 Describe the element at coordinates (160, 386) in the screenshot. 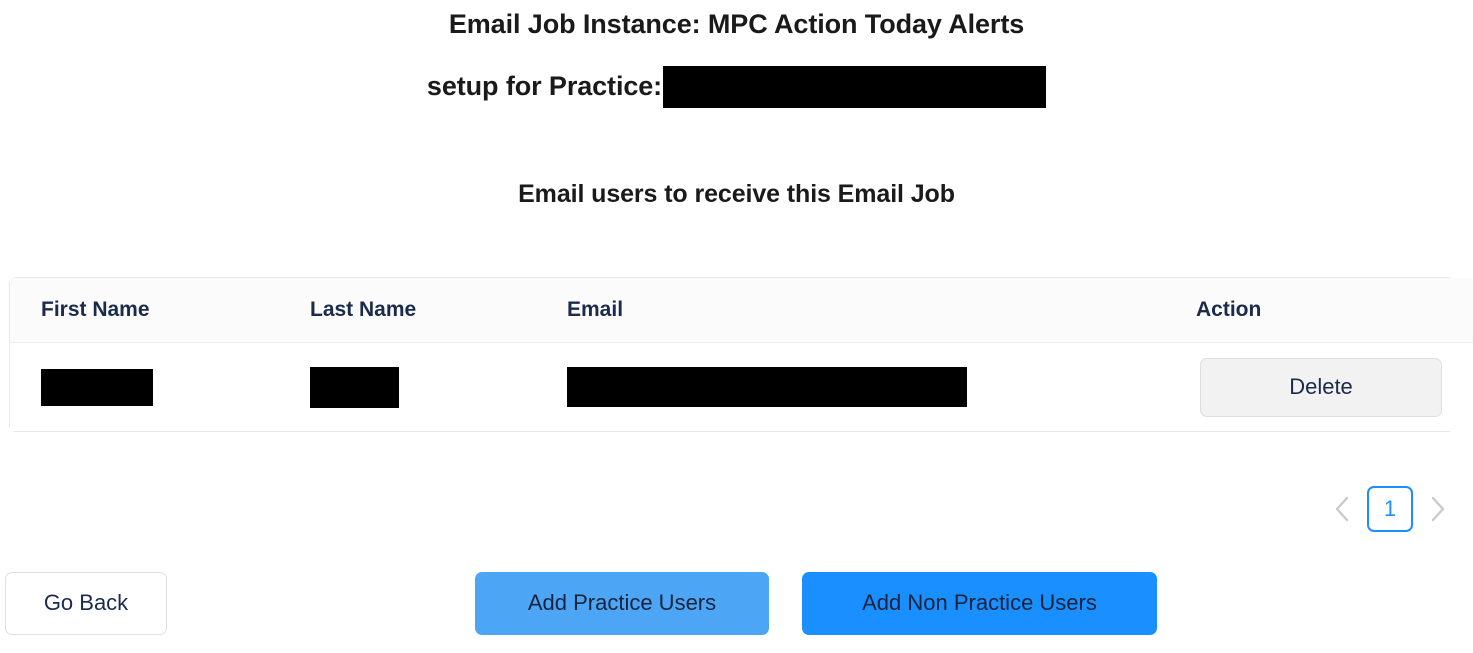

I see `cell-first-name` at that location.